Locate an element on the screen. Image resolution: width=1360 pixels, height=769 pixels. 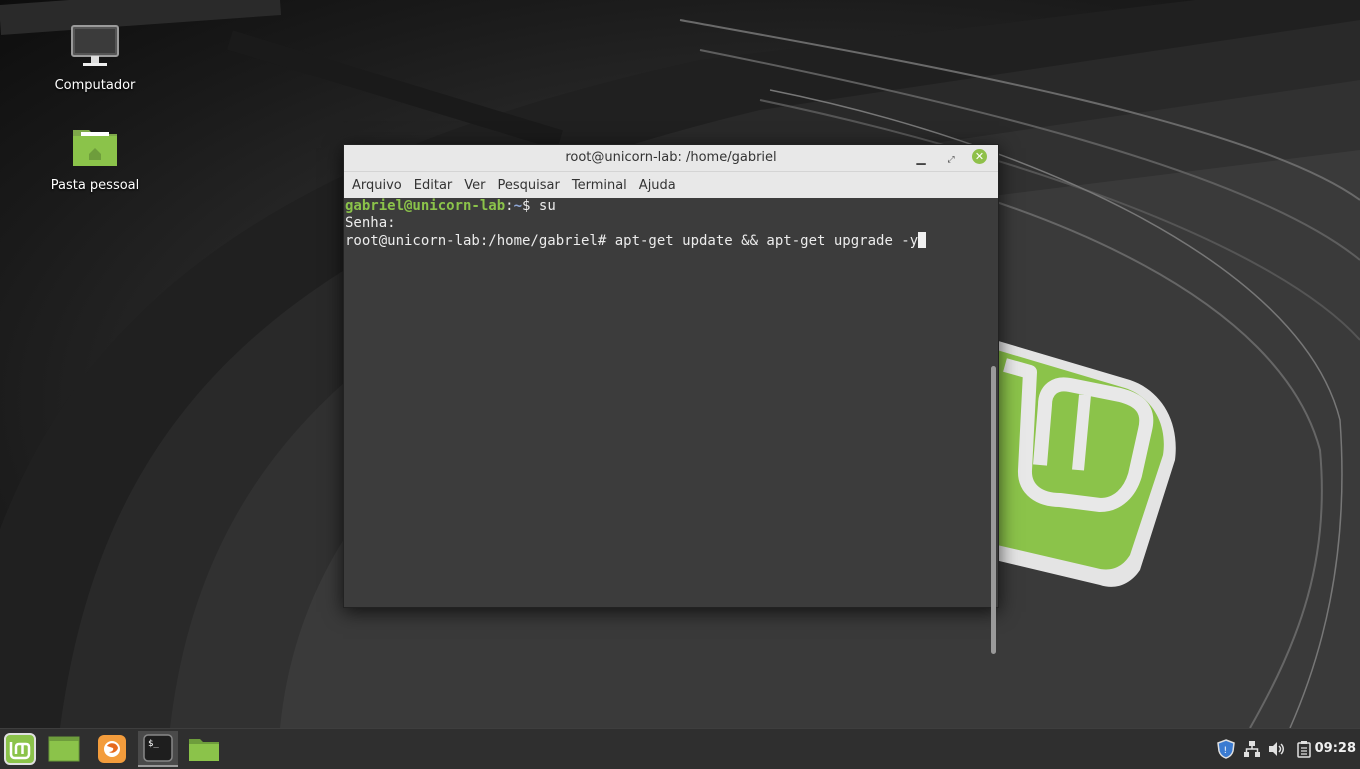
update-manager-tray: ! is located at coordinates (1226, 749).